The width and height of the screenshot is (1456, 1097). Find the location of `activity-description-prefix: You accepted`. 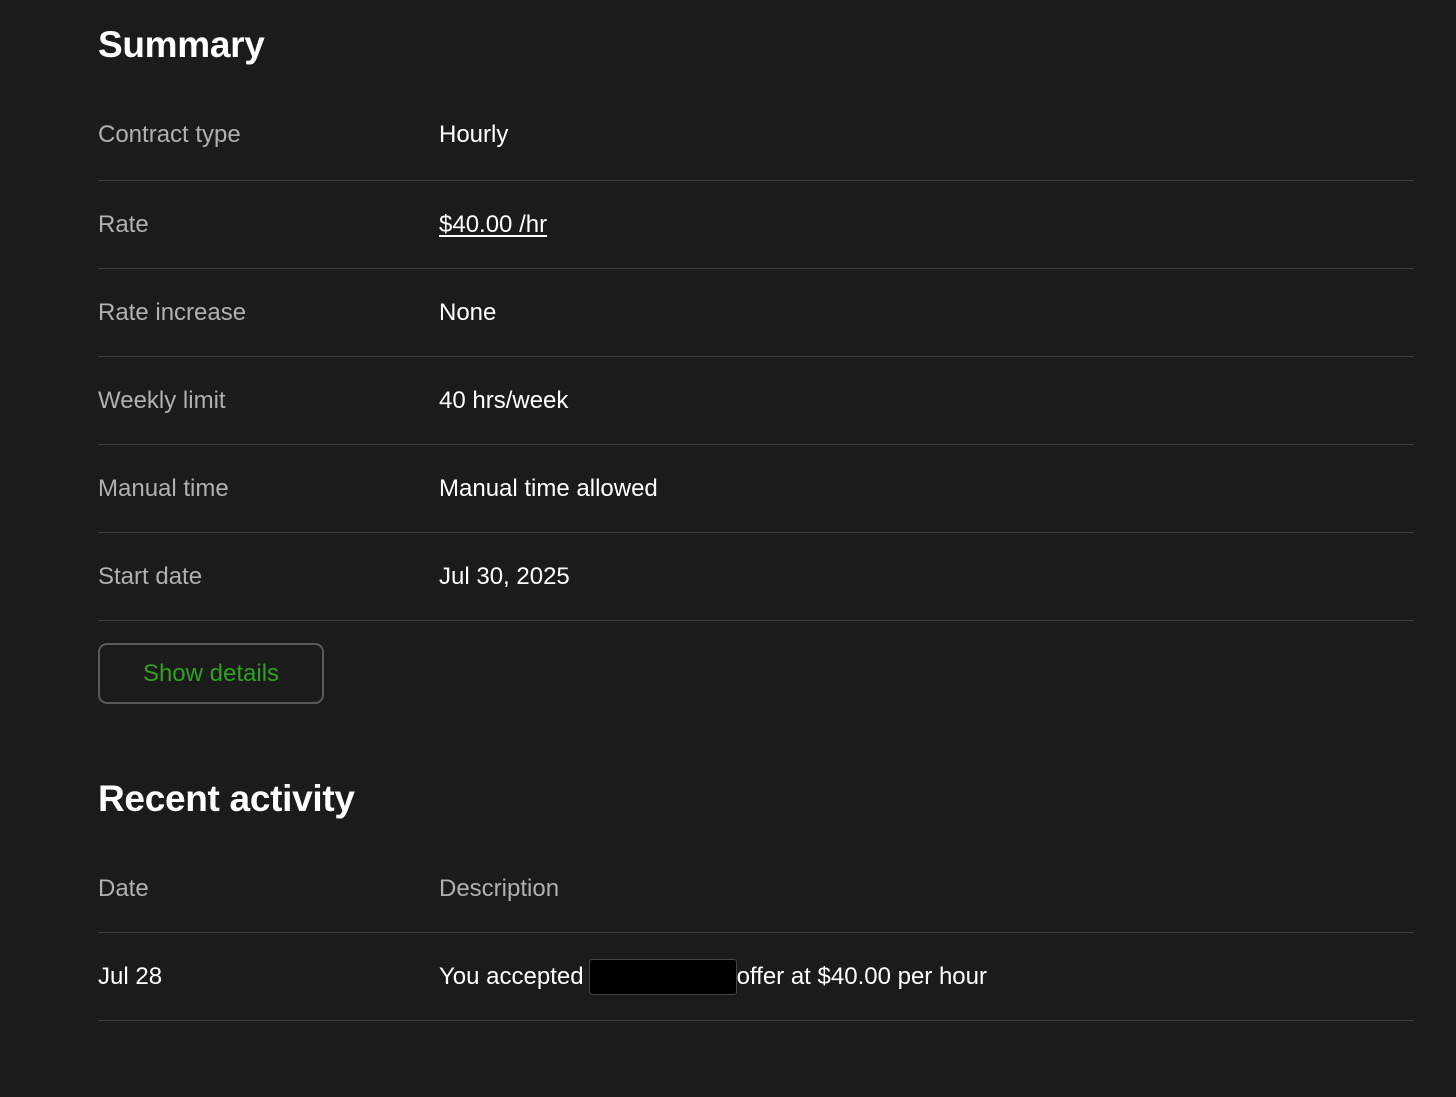

activity-description-prefix: You accepted is located at coordinates (511, 976).